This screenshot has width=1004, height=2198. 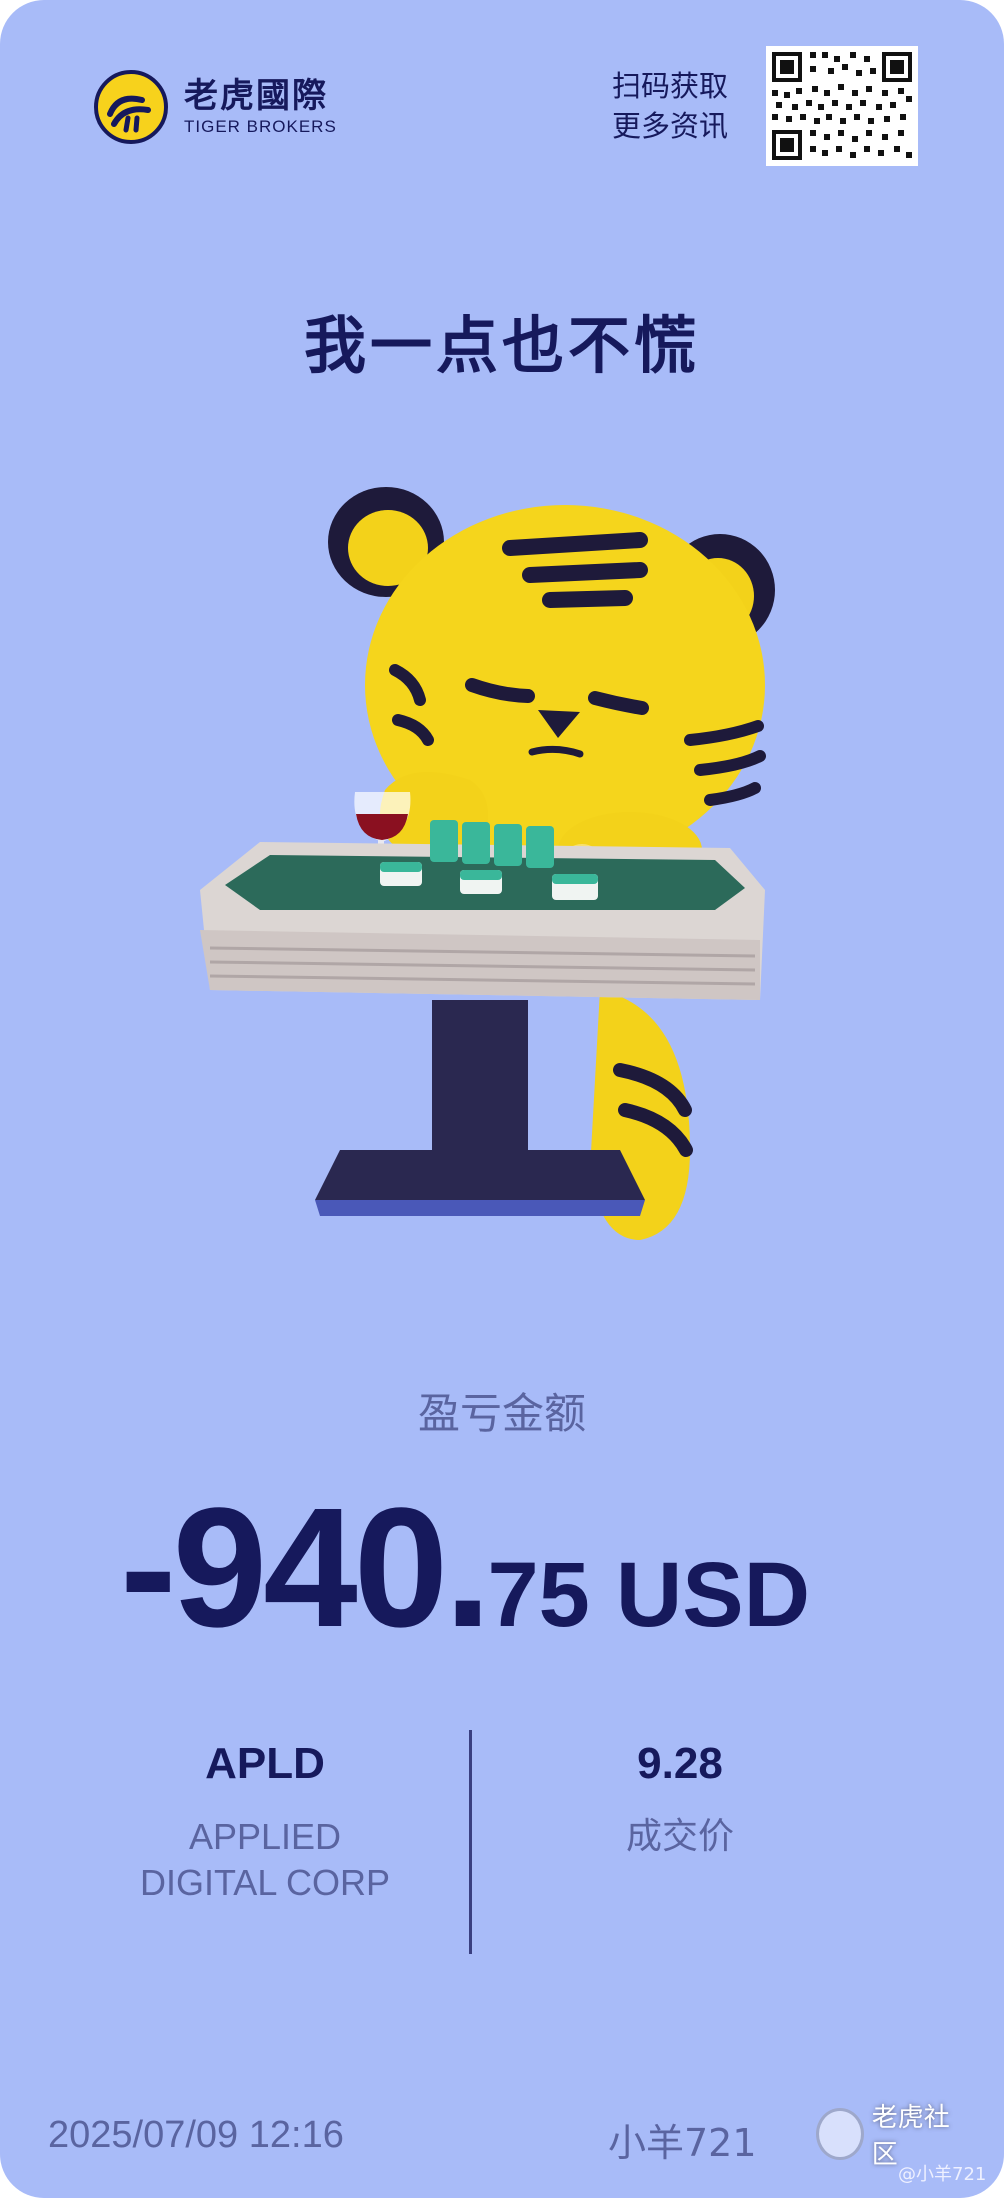 I want to click on watermark-sub: @小羊721, so click(x=942, y=2174).